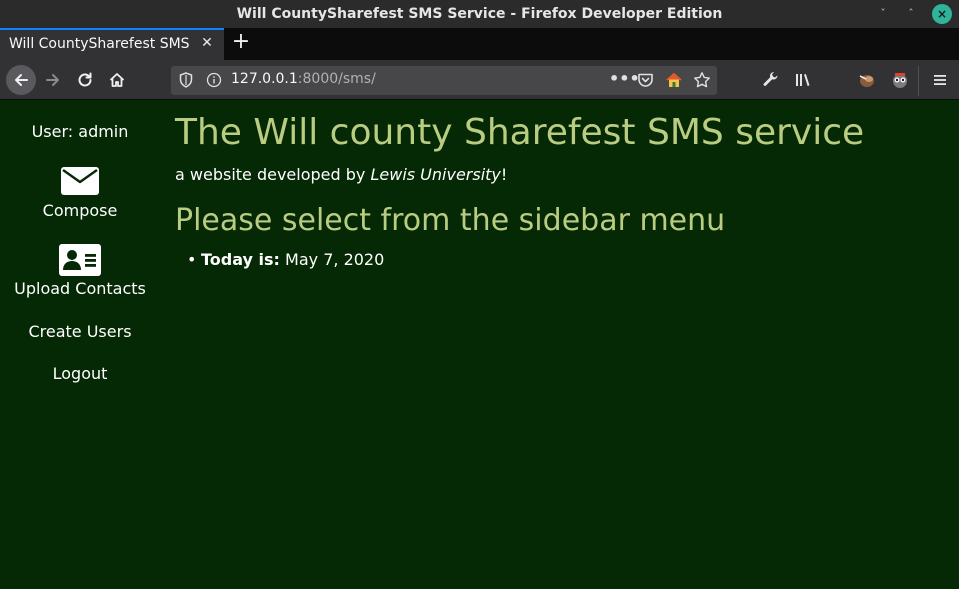 This screenshot has width=959, height=589. I want to click on library-icon, so click(803, 80).